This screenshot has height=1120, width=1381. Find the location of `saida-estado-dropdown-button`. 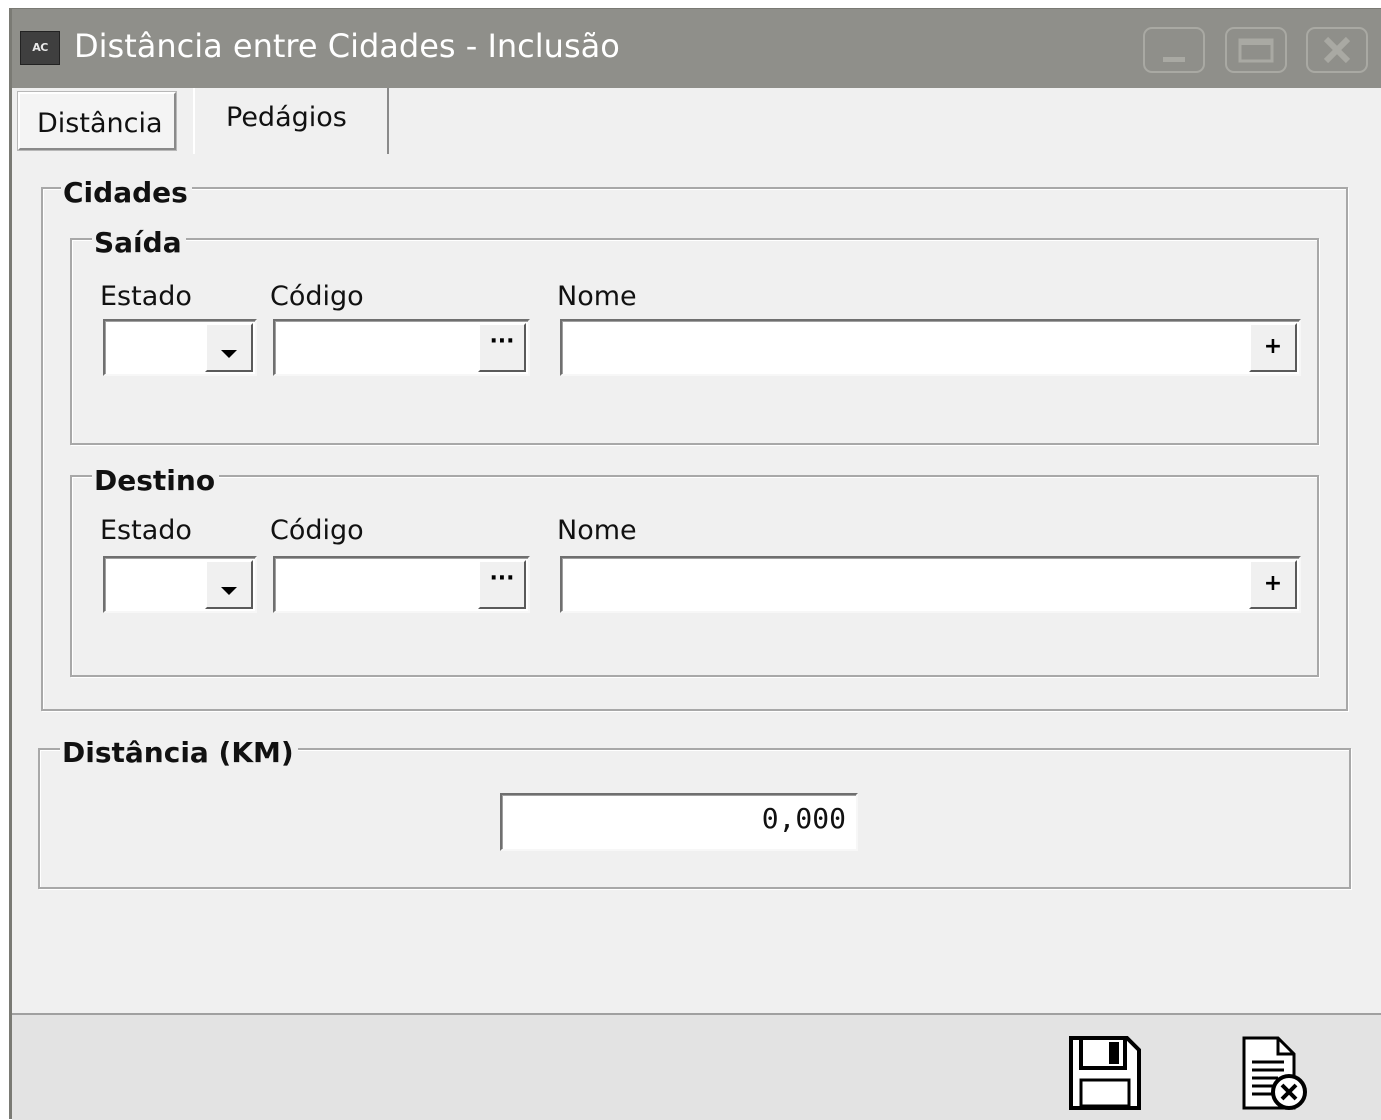

saida-estado-dropdown-button is located at coordinates (229, 347).